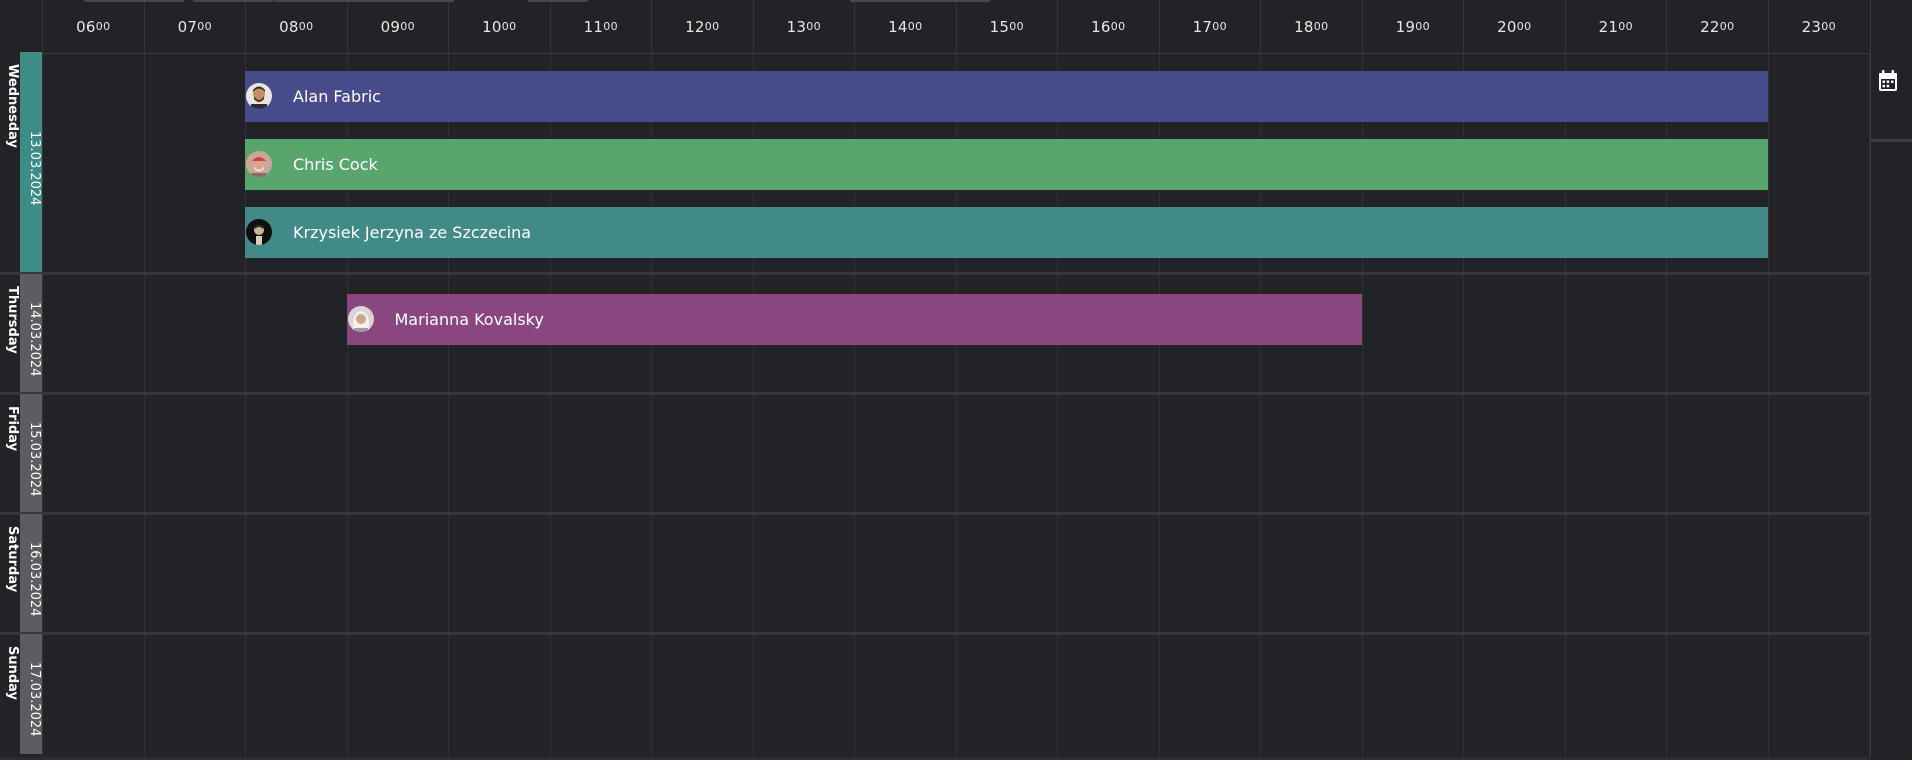 The image size is (1912, 760). What do you see at coordinates (390, 26) in the screenshot?
I see `hour-value: 09` at bounding box center [390, 26].